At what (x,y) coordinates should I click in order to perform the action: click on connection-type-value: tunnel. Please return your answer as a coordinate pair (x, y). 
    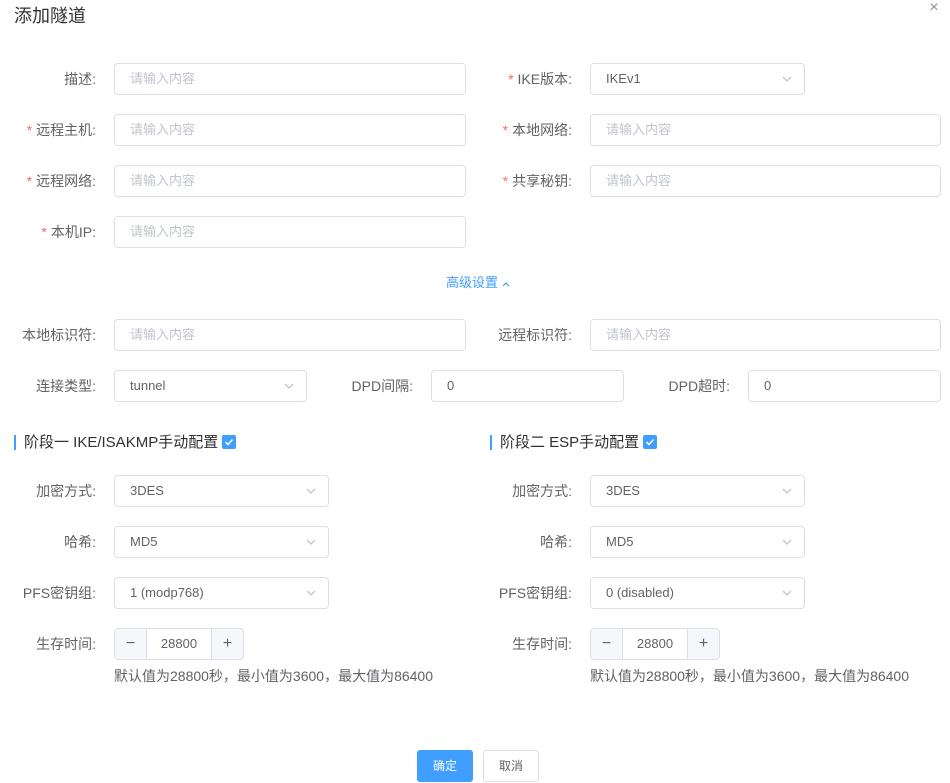
    Looking at the image, I should click on (148, 385).